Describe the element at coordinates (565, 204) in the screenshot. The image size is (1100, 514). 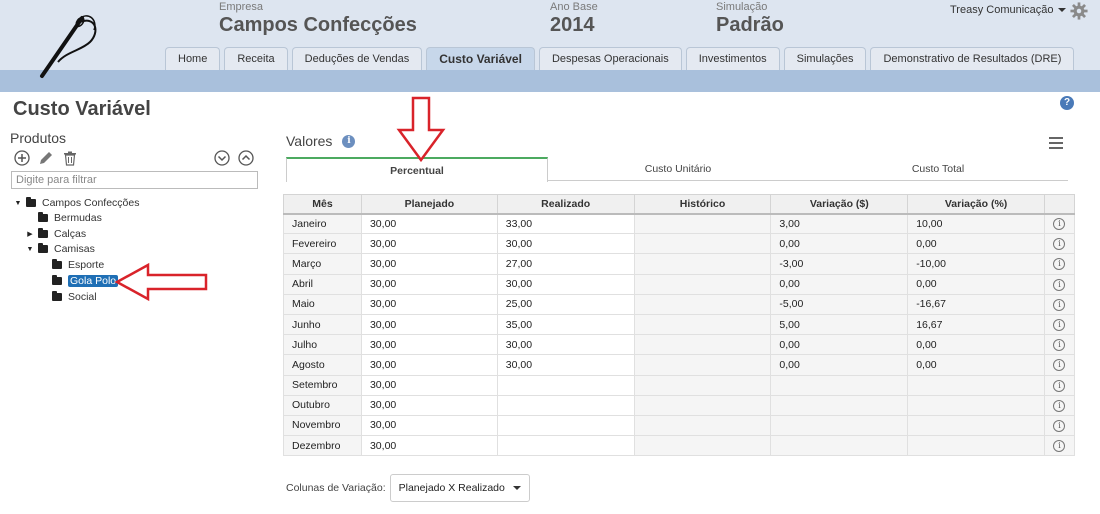
I see `column-header-realizado: Realizado` at that location.